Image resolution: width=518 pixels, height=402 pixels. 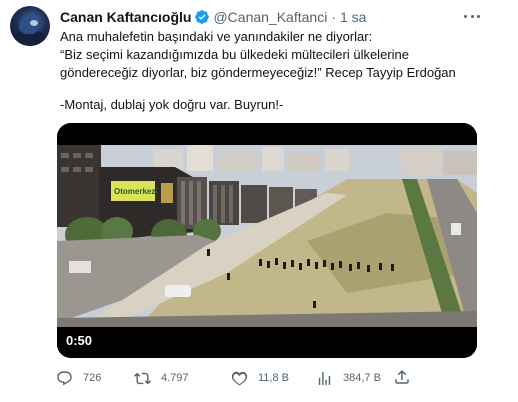 I want to click on reply-count: 726, so click(x=92, y=378).